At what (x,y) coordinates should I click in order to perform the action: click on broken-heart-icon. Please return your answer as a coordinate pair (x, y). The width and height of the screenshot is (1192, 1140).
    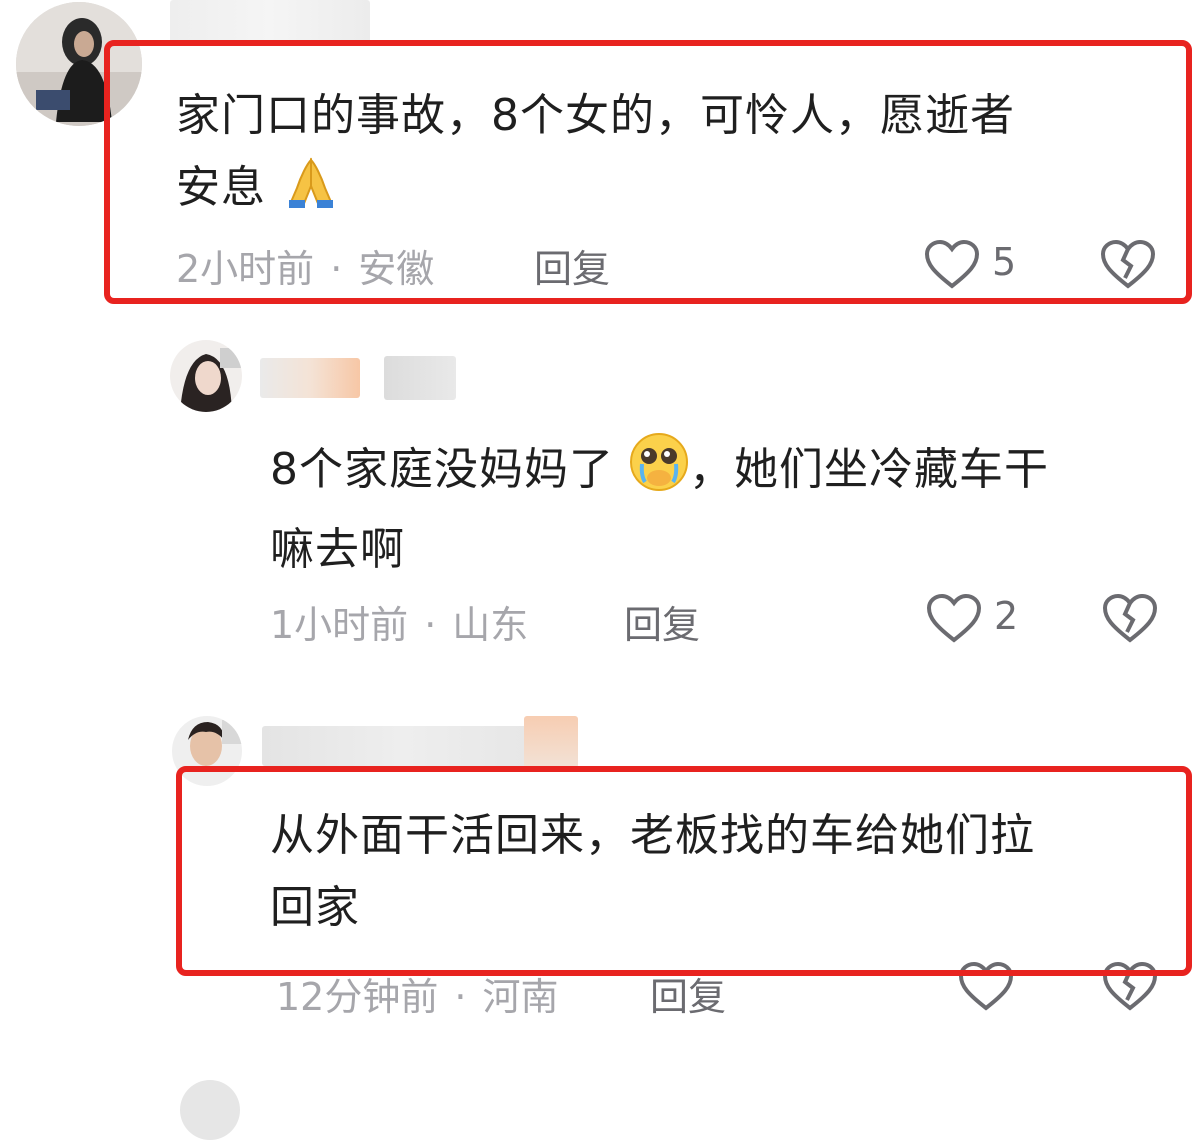
    Looking at the image, I should click on (1130, 620).